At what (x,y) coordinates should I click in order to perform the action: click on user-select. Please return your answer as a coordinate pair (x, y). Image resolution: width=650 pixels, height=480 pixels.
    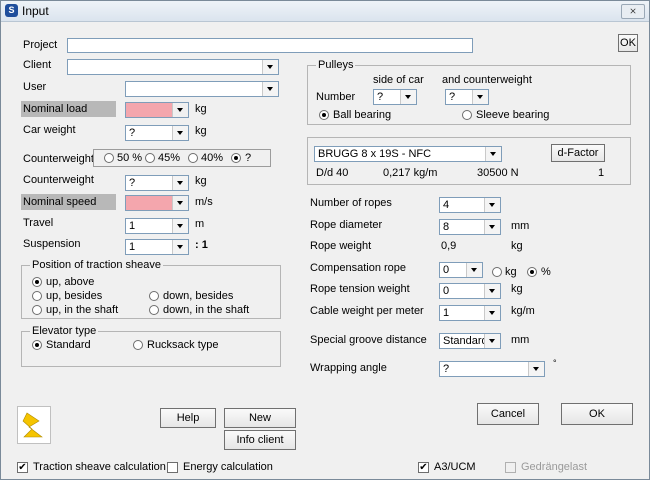
    Looking at the image, I should click on (202, 89).